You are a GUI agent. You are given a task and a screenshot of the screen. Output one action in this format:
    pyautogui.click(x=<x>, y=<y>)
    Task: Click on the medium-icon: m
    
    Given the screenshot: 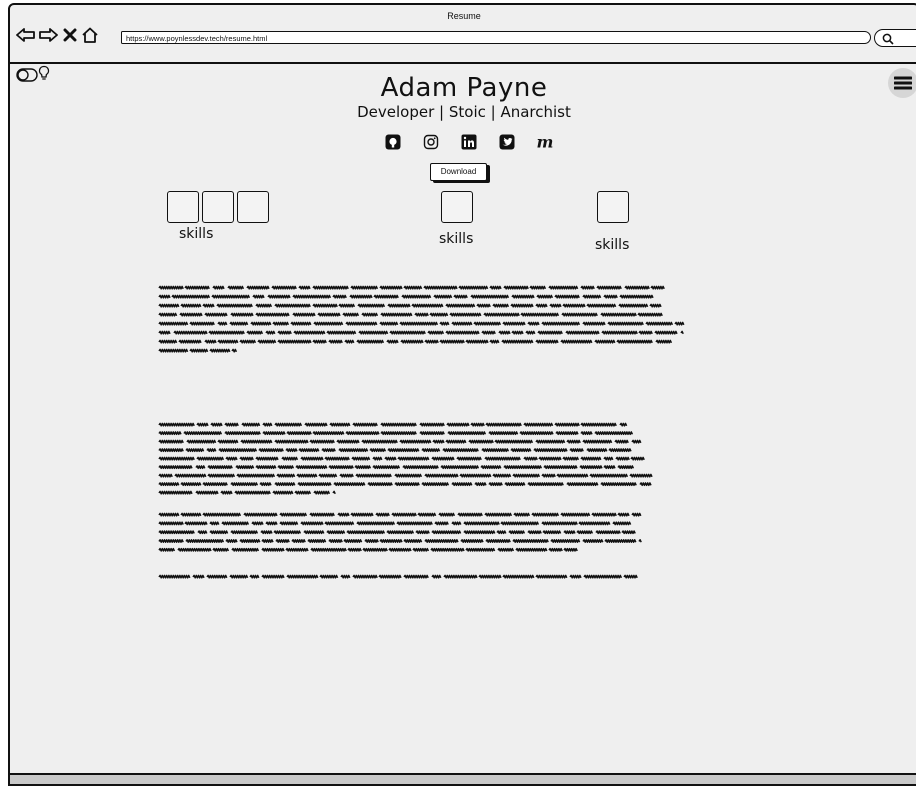 What is the action you would take?
    pyautogui.click(x=545, y=142)
    